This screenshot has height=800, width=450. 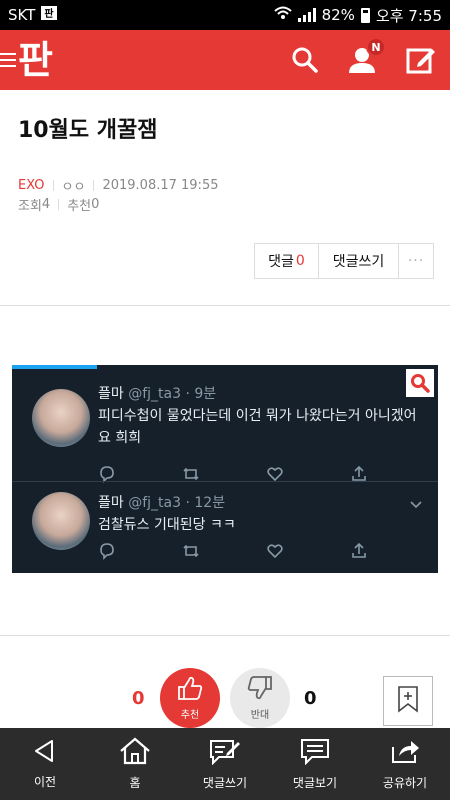 What do you see at coordinates (8, 60) in the screenshot?
I see `menu-icon` at bounding box center [8, 60].